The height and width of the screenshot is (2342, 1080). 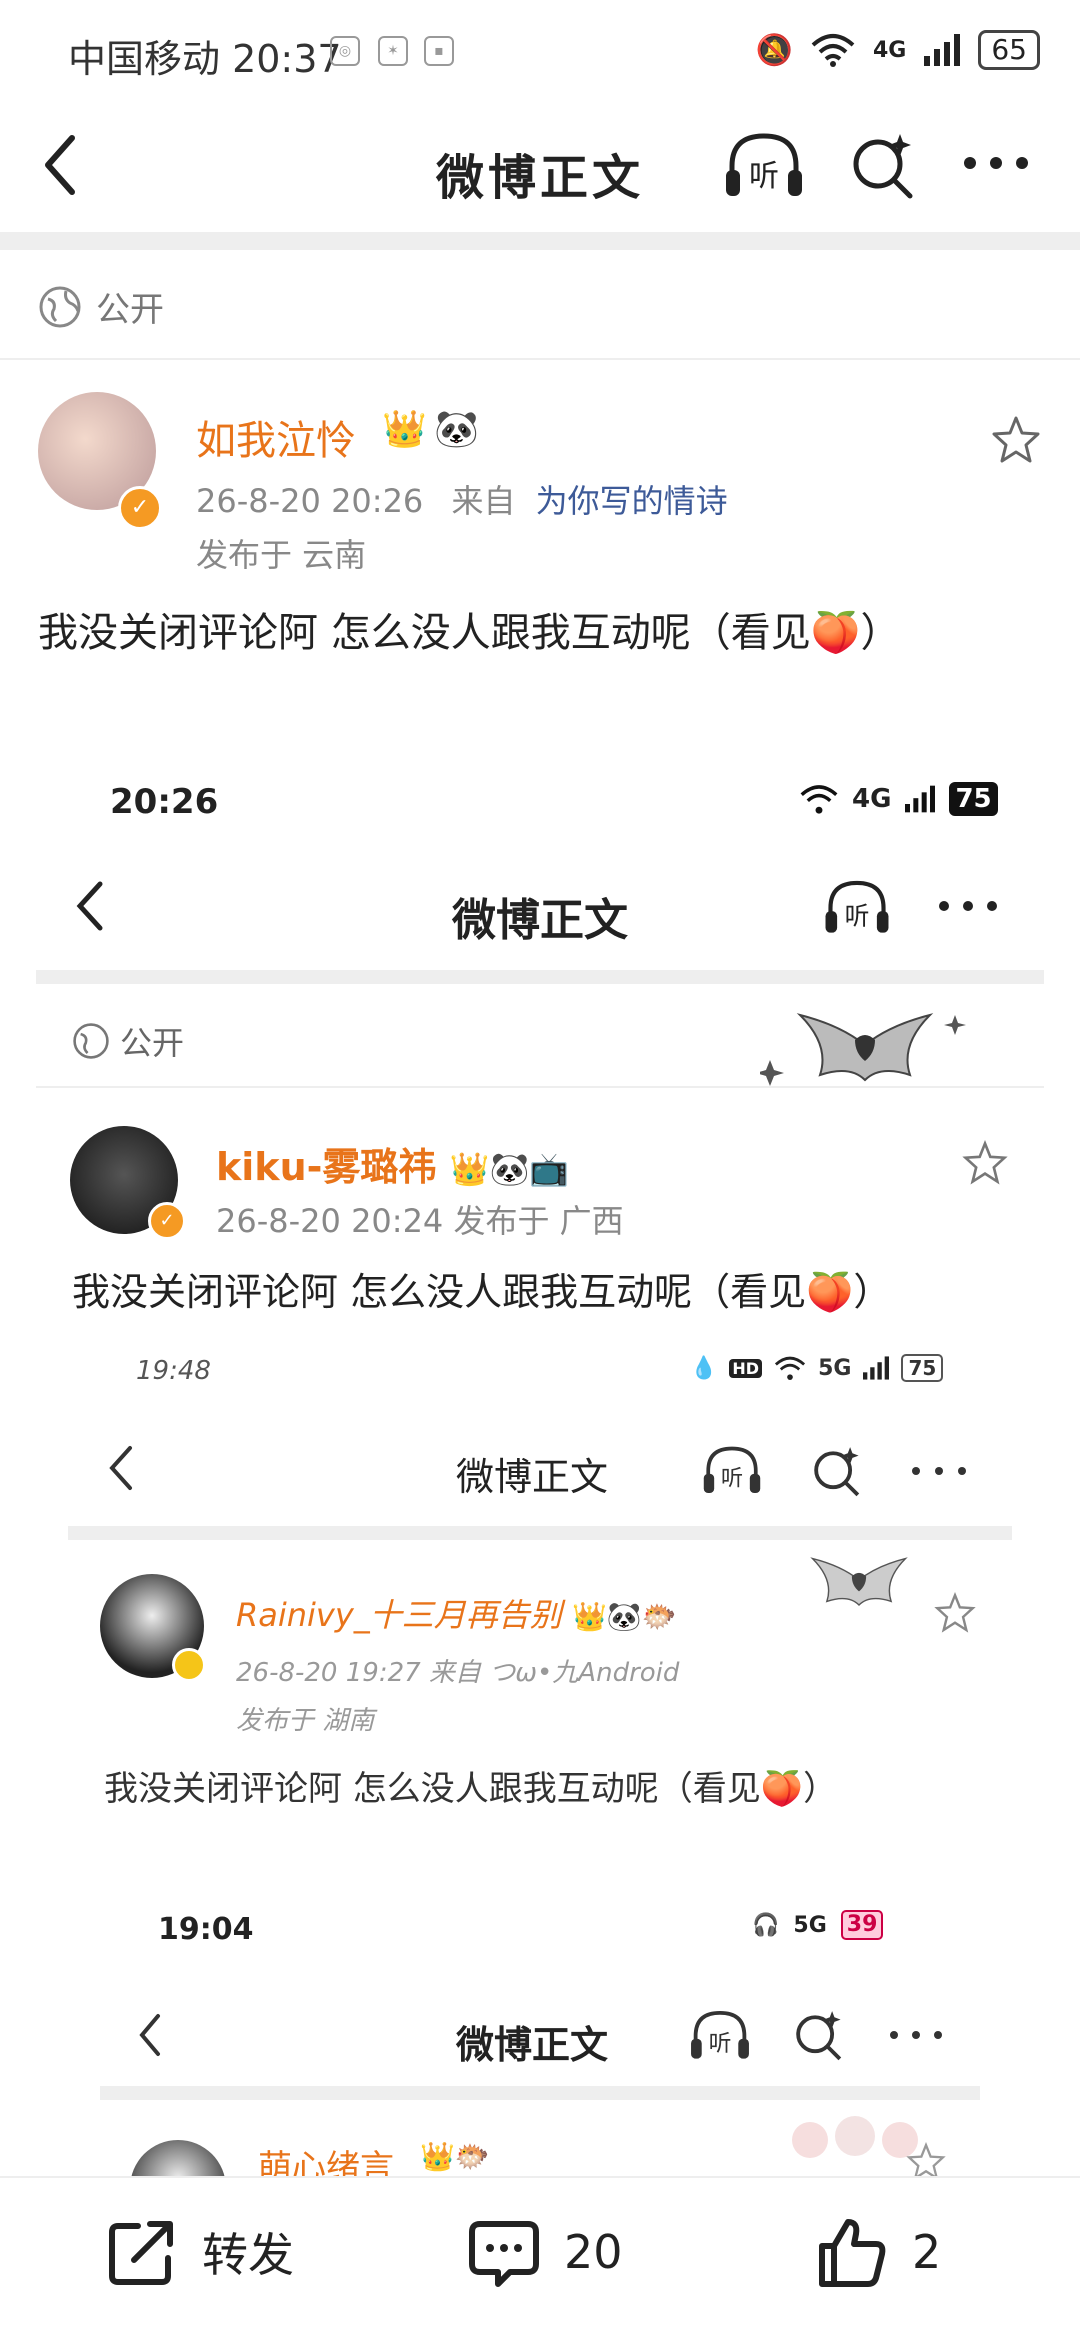 What do you see at coordinates (624, 1616) in the screenshot?
I see `badge-icons: 👑🐼🐡` at bounding box center [624, 1616].